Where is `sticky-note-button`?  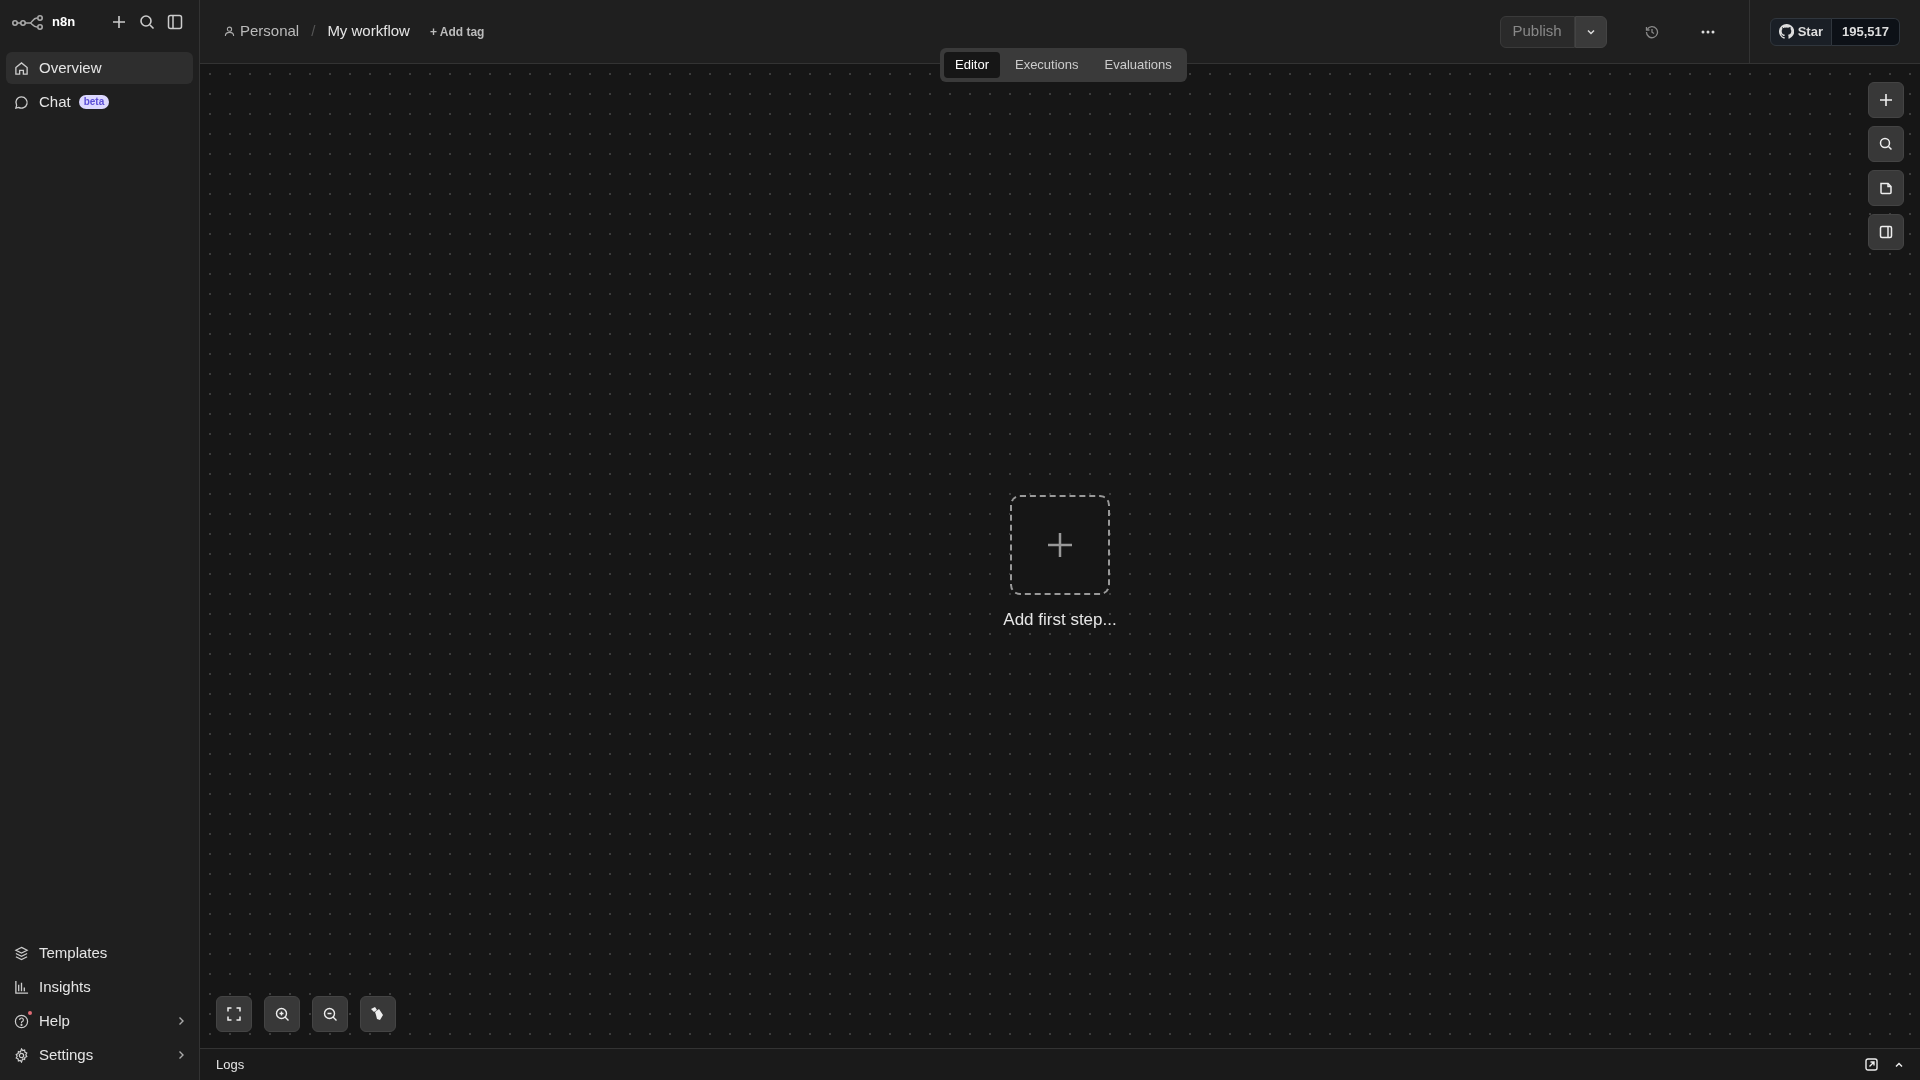 sticky-note-button is located at coordinates (1886, 188).